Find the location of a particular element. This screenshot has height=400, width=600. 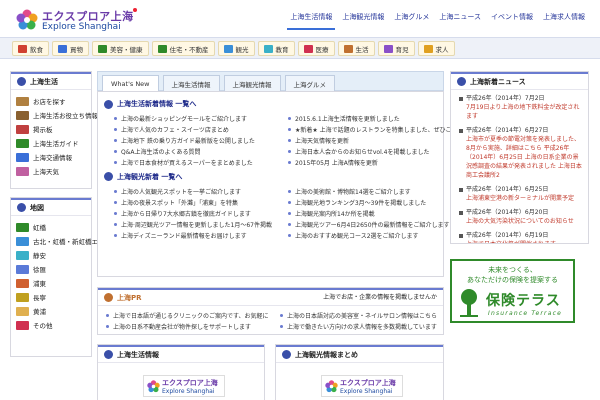

list-item: 2015年05月 上海A情報を更新 is located at coordinates (372, 162).